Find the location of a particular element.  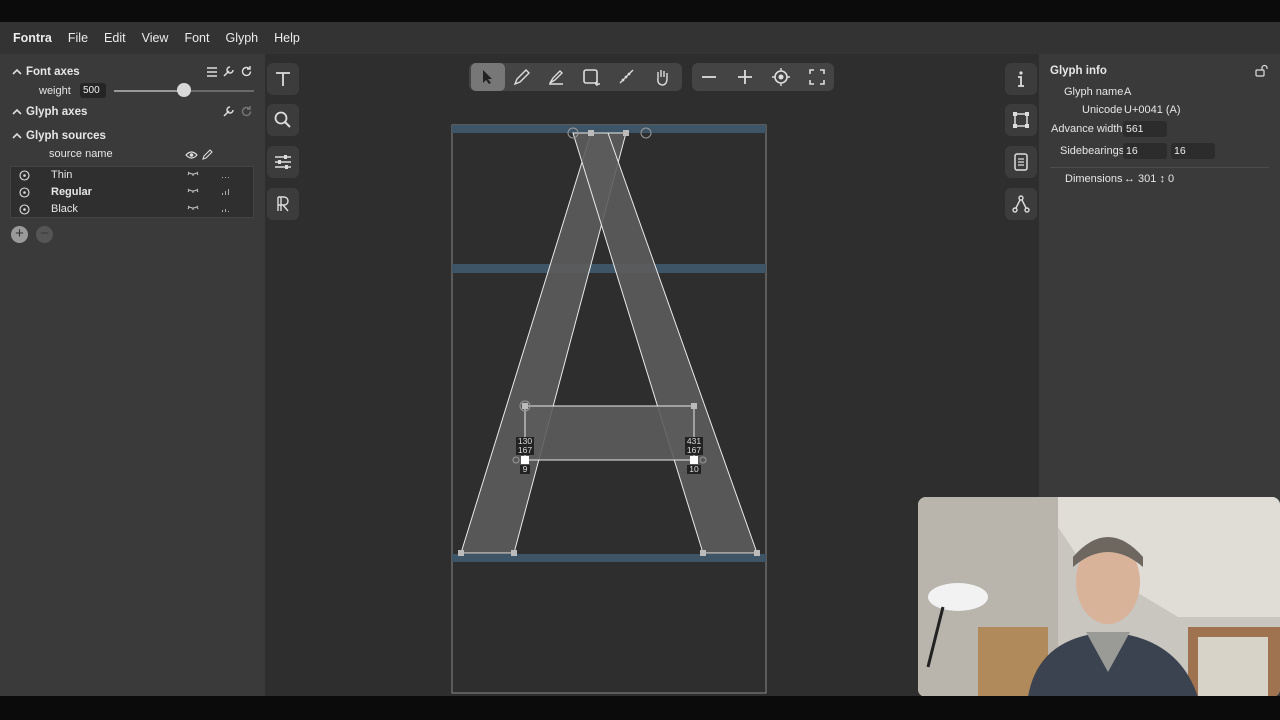

dimensions-value: ↔ 301 ↕ 0 is located at coordinates (1149, 179).